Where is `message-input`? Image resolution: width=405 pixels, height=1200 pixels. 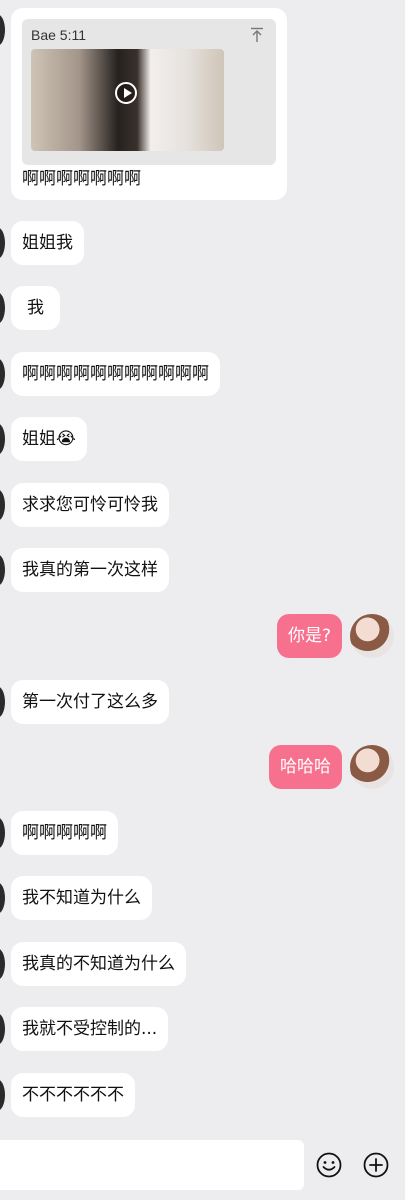
message-input is located at coordinates (152, 1165).